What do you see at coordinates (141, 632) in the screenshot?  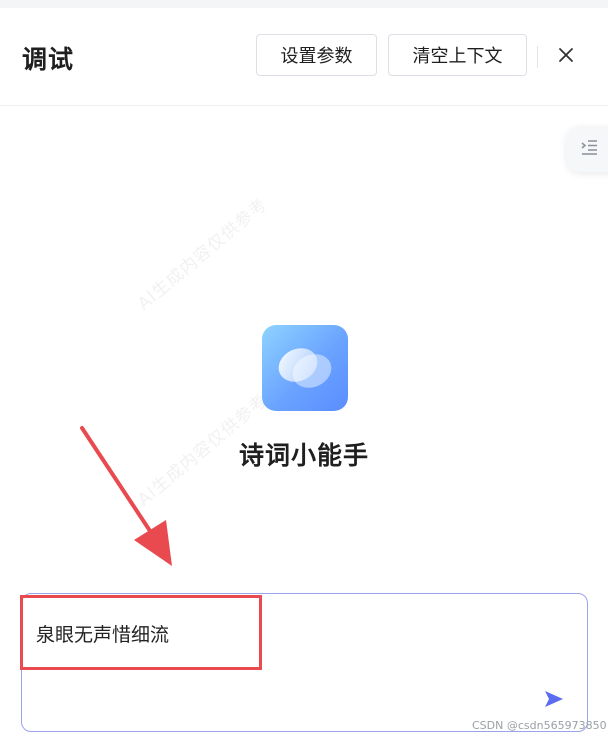 I see `annotation-highlight-box` at bounding box center [141, 632].